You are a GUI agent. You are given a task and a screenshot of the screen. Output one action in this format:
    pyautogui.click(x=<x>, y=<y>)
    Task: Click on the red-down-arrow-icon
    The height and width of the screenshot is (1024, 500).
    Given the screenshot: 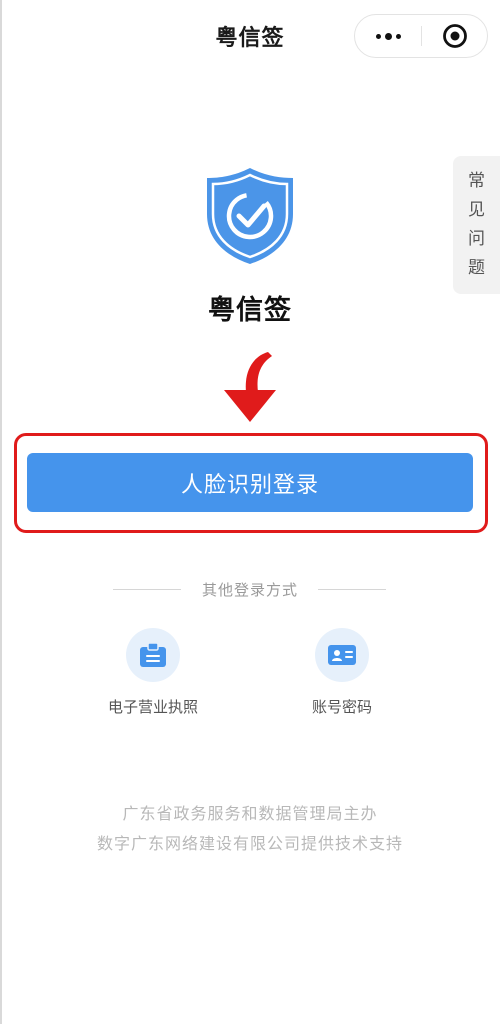 What is the action you would take?
    pyautogui.click(x=250, y=387)
    